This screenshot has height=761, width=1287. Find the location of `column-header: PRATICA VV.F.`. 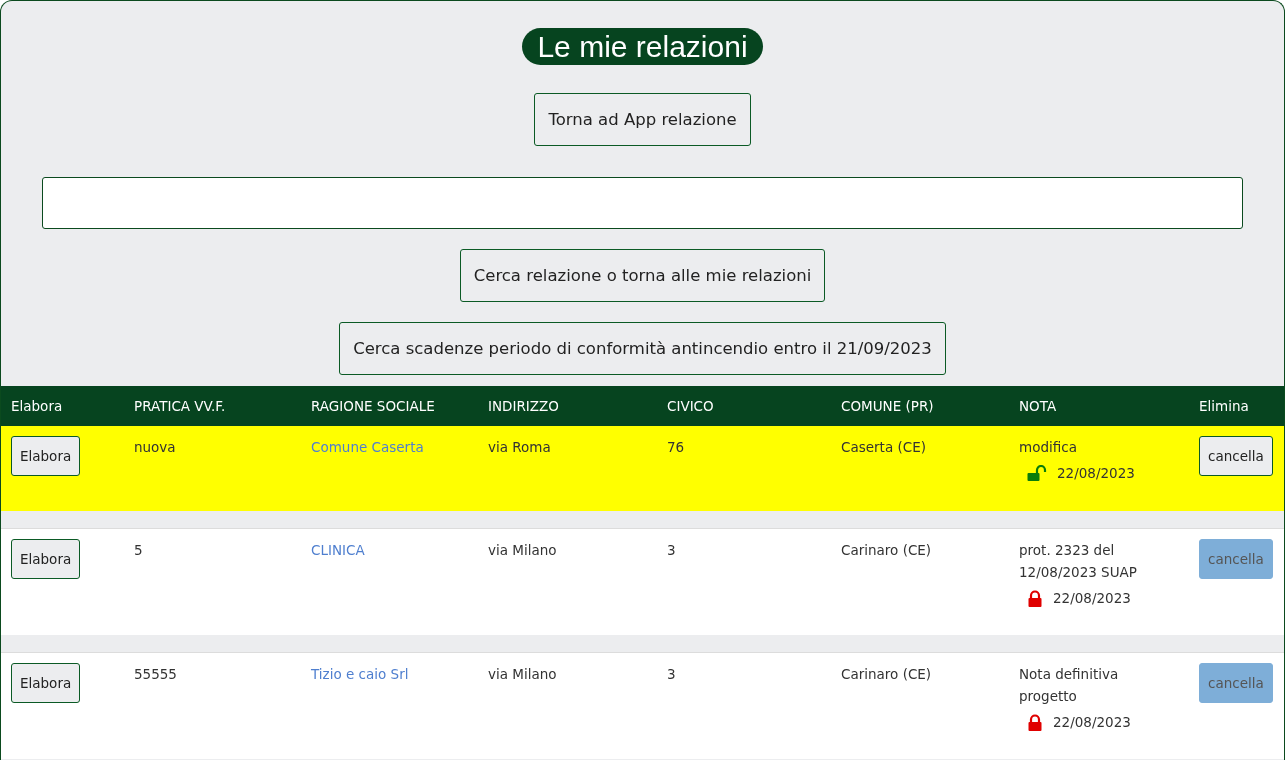

column-header: PRATICA VV.F. is located at coordinates (180, 406).